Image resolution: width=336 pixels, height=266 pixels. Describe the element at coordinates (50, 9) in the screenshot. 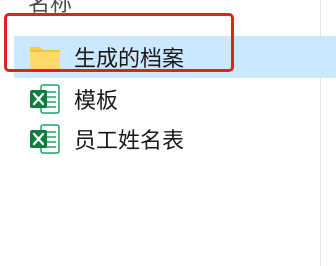

I see `name-column-header: 名称` at that location.